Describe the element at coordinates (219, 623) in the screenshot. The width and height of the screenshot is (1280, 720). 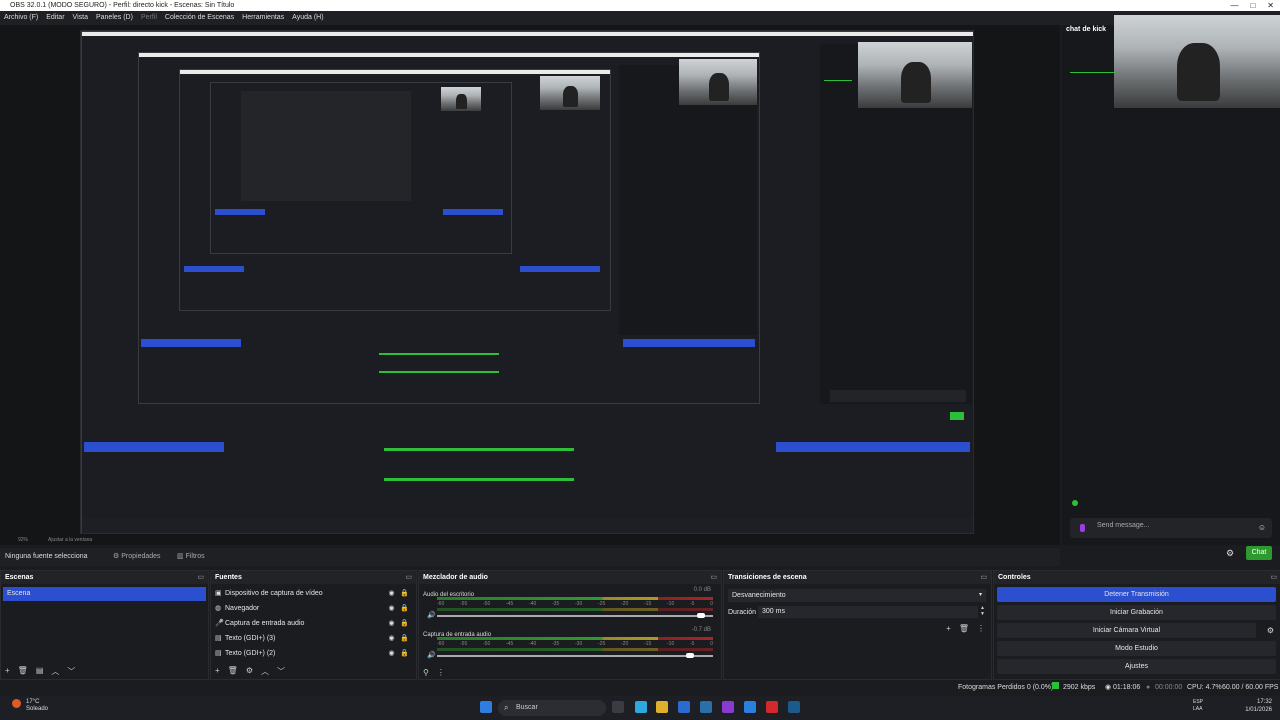
I see `microphone-icon: 🎤` at that location.